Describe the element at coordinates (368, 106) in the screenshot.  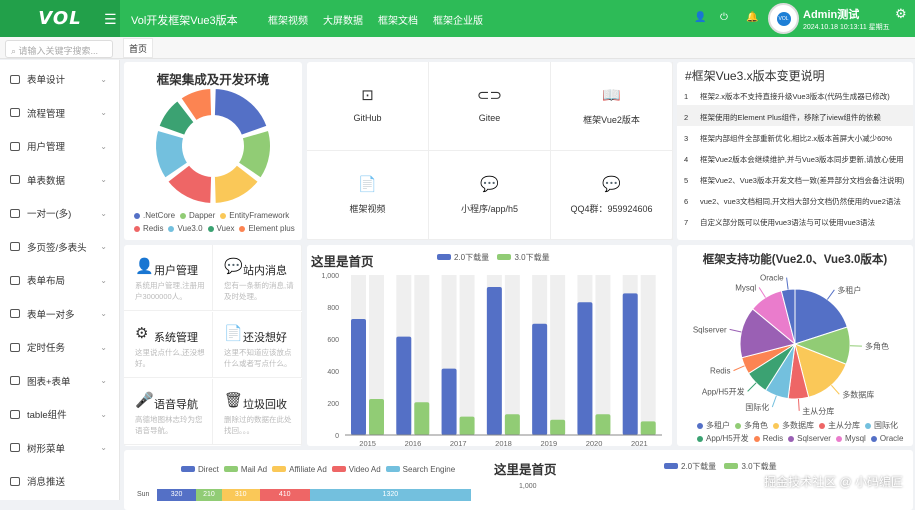
I see `link-0: ⊡GitHub` at that location.